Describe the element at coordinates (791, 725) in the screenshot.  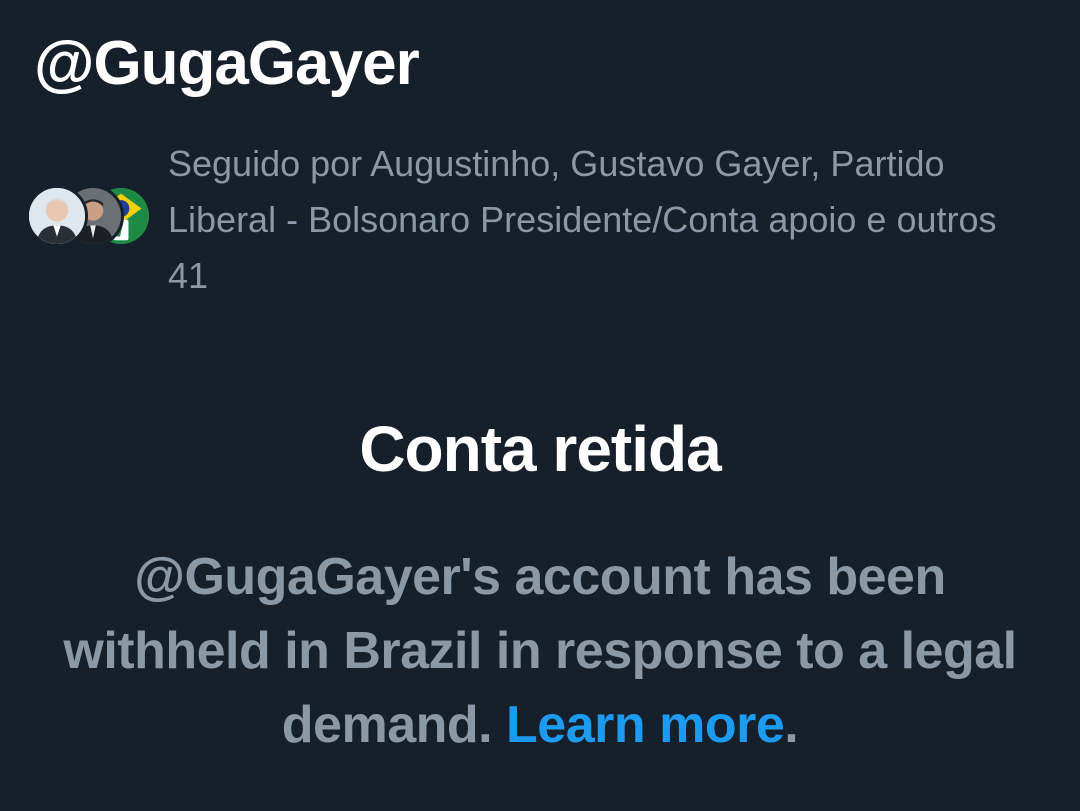
I see `withheld-message-suffix: .` at that location.